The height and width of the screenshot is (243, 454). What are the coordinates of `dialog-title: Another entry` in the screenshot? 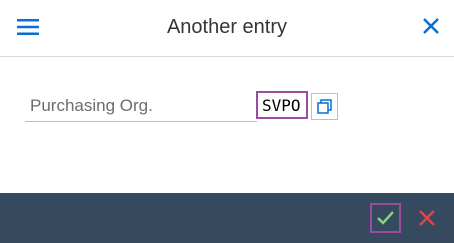 It's located at (227, 27).